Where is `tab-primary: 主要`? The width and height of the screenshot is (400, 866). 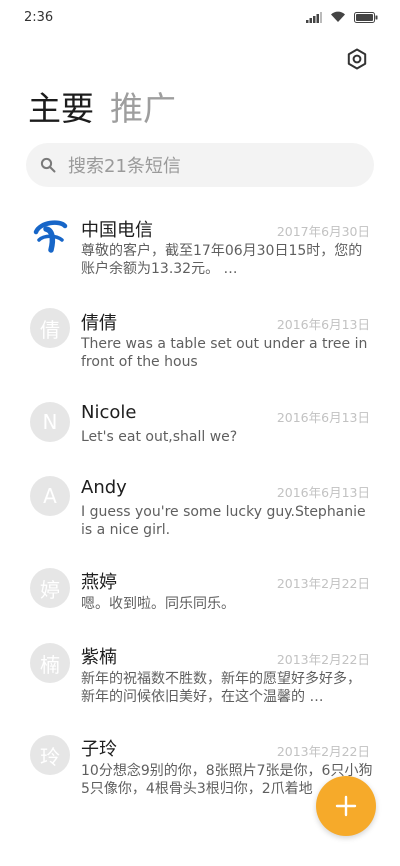 tab-primary: 主要 is located at coordinates (61, 109).